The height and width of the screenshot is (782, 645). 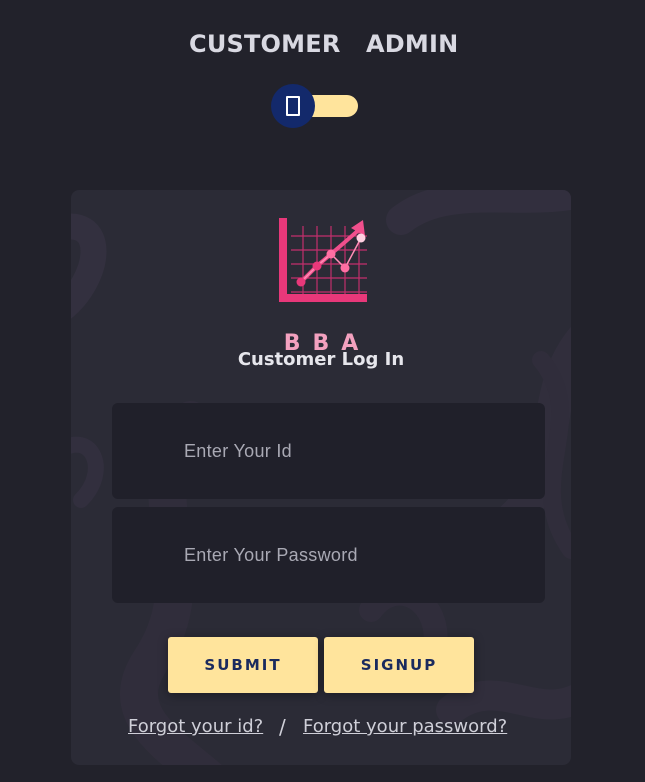 I want to click on bba-logo: BBA, so click(x=321, y=284).